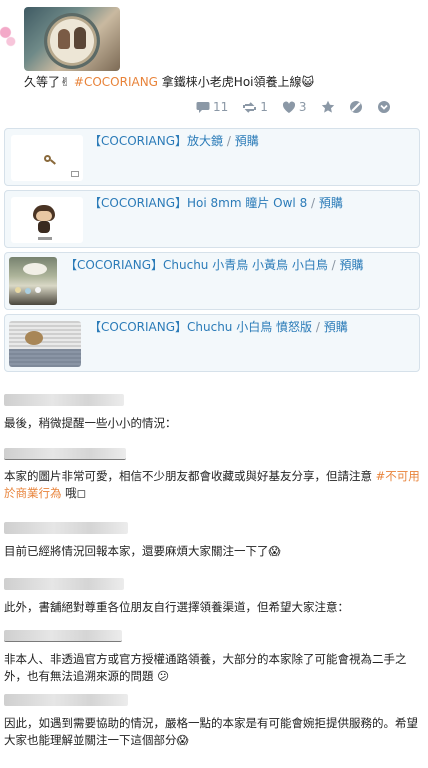  Describe the element at coordinates (250, 107) in the screenshot. I see `repost-icon` at that location.